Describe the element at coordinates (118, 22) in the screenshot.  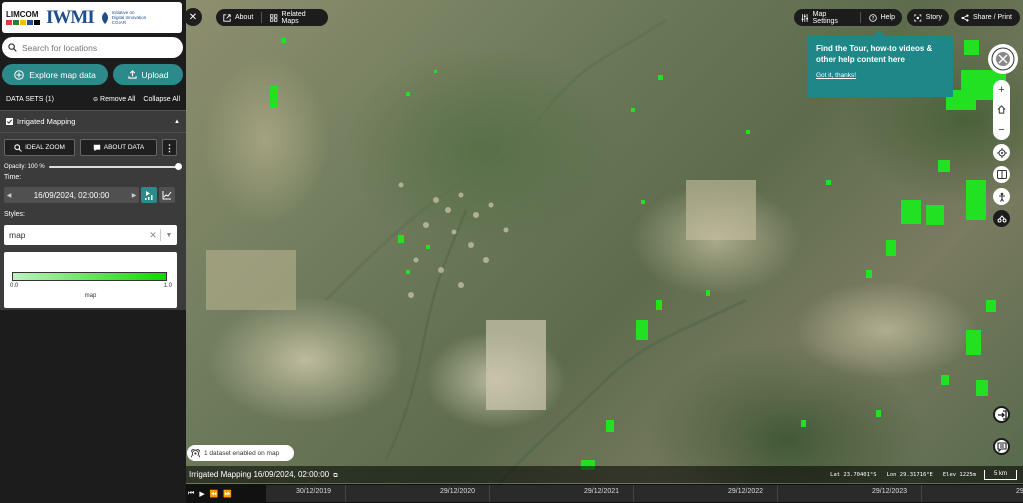
I see `cgiar-name: CGIAR` at that location.